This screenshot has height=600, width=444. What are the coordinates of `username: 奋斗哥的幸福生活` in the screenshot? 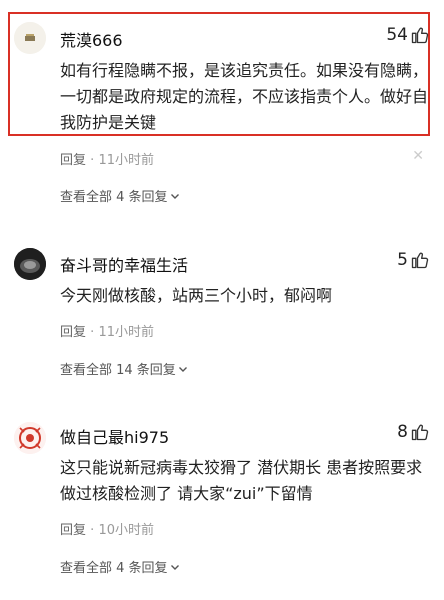 It's located at (124, 264).